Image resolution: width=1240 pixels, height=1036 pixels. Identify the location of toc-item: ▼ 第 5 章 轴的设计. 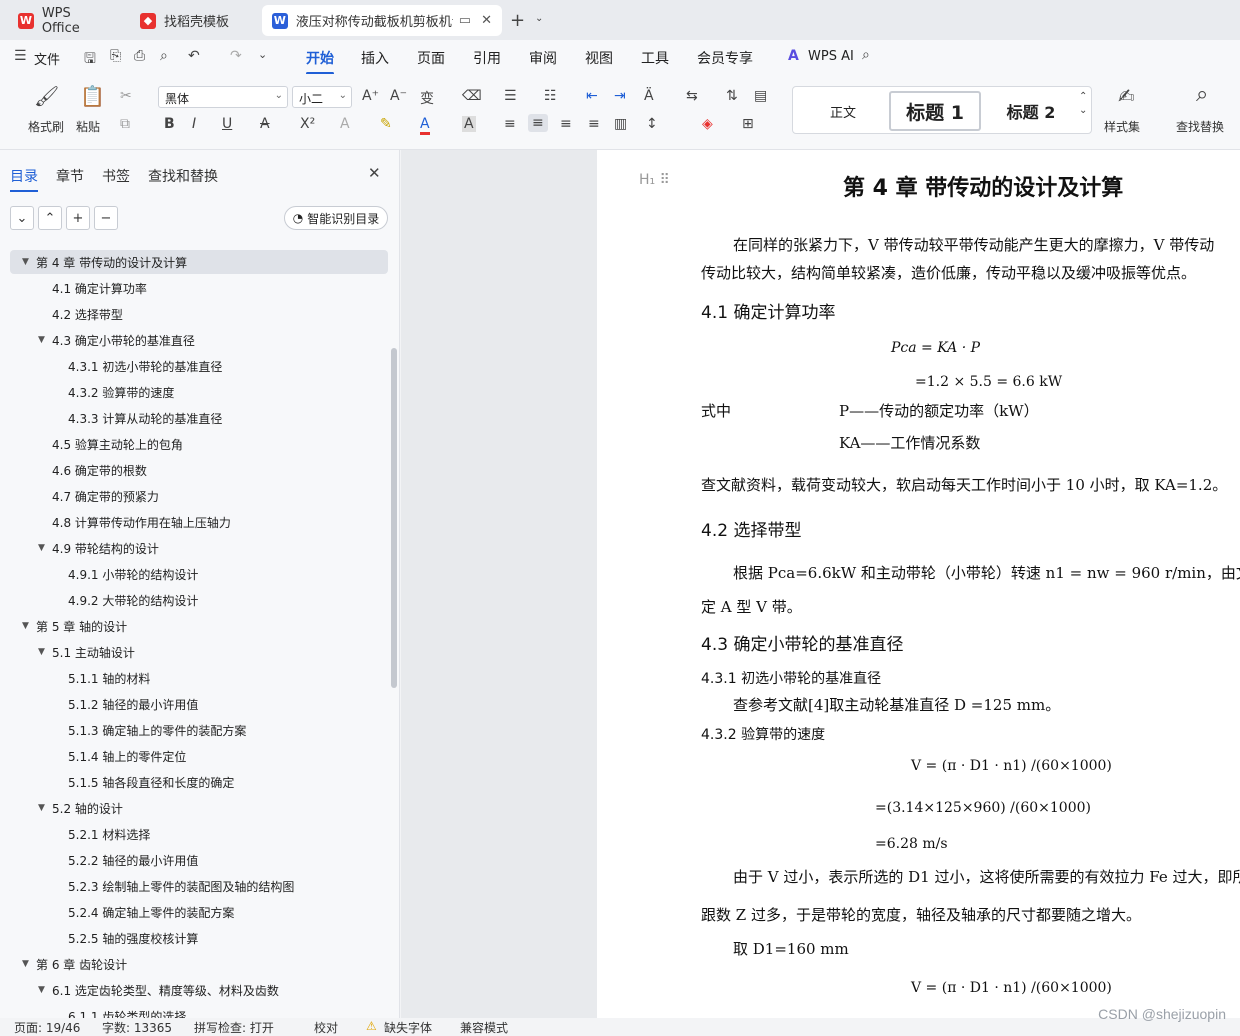
(199, 626).